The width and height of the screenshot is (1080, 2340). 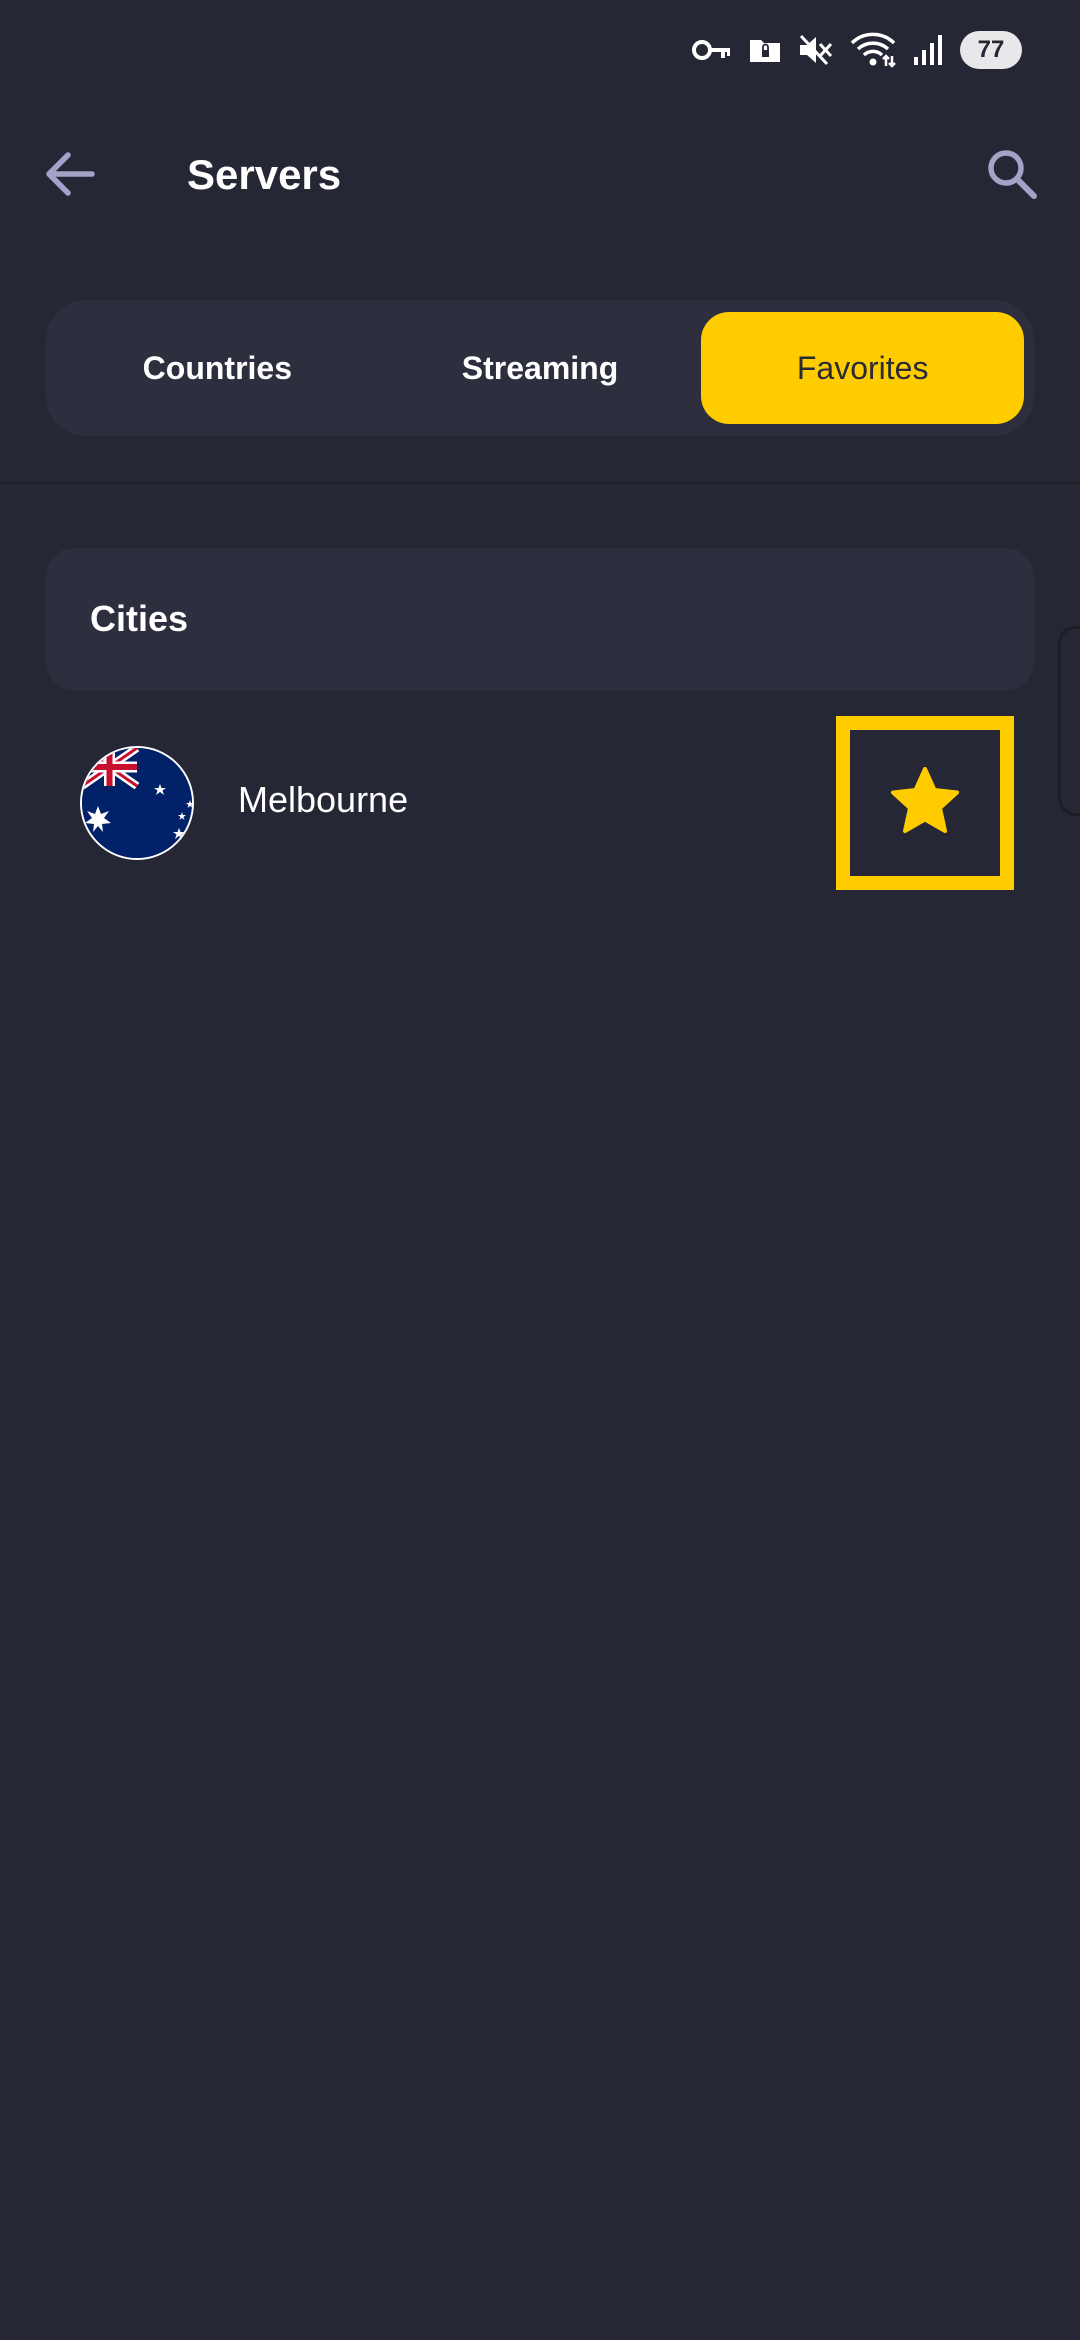 What do you see at coordinates (217, 368) in the screenshot?
I see `tab-countries: Countries` at bounding box center [217, 368].